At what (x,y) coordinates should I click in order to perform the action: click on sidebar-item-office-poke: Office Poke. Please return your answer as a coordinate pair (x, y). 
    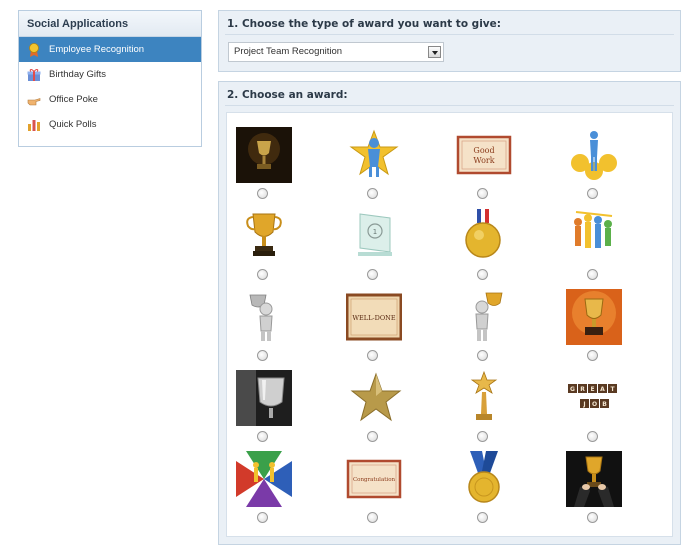
    Looking at the image, I should click on (110, 99).